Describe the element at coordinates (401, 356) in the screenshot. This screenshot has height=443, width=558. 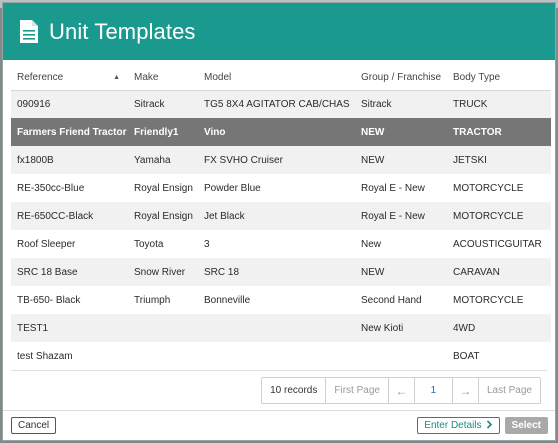
I see `cell-group` at that location.